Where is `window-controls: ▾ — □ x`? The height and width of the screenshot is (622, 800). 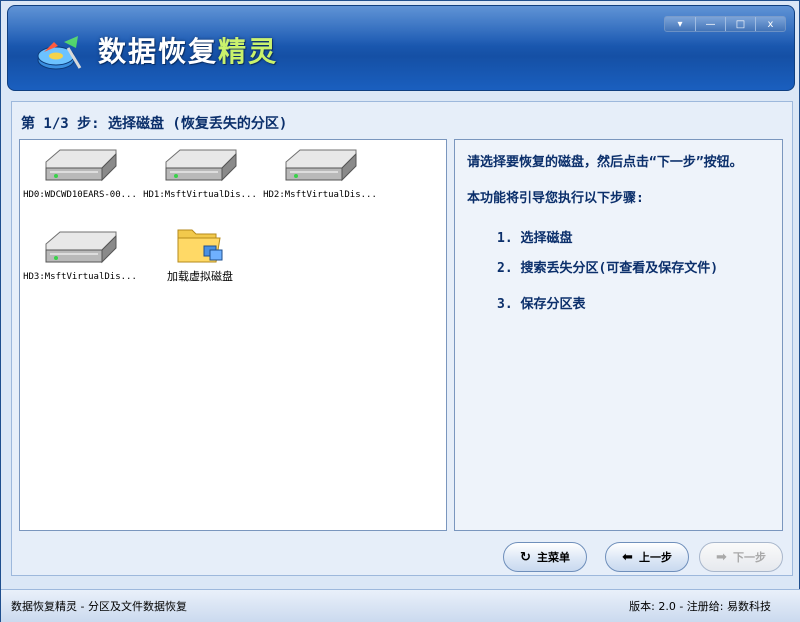
window-controls: ▾ — □ x is located at coordinates (725, 24).